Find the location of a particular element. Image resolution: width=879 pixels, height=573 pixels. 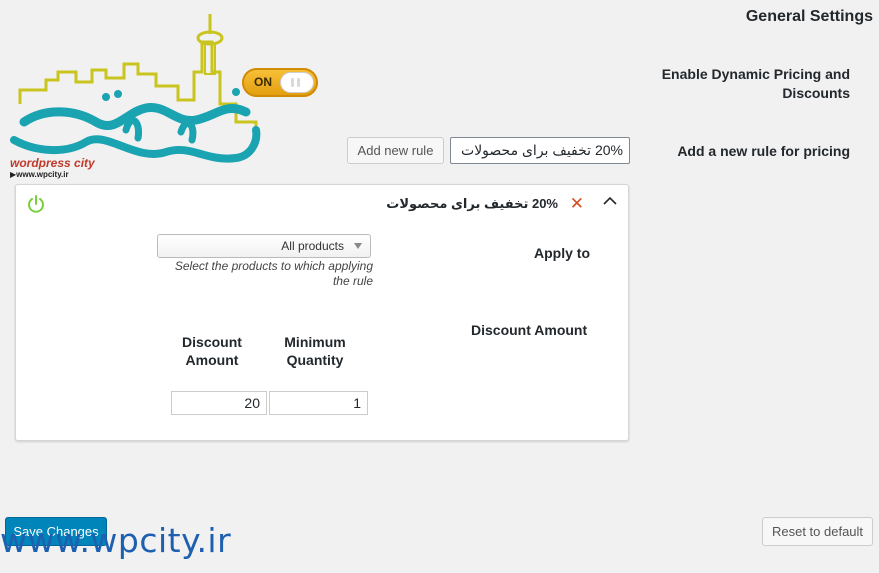

delete-rule-icon: ✕ is located at coordinates (577, 204).